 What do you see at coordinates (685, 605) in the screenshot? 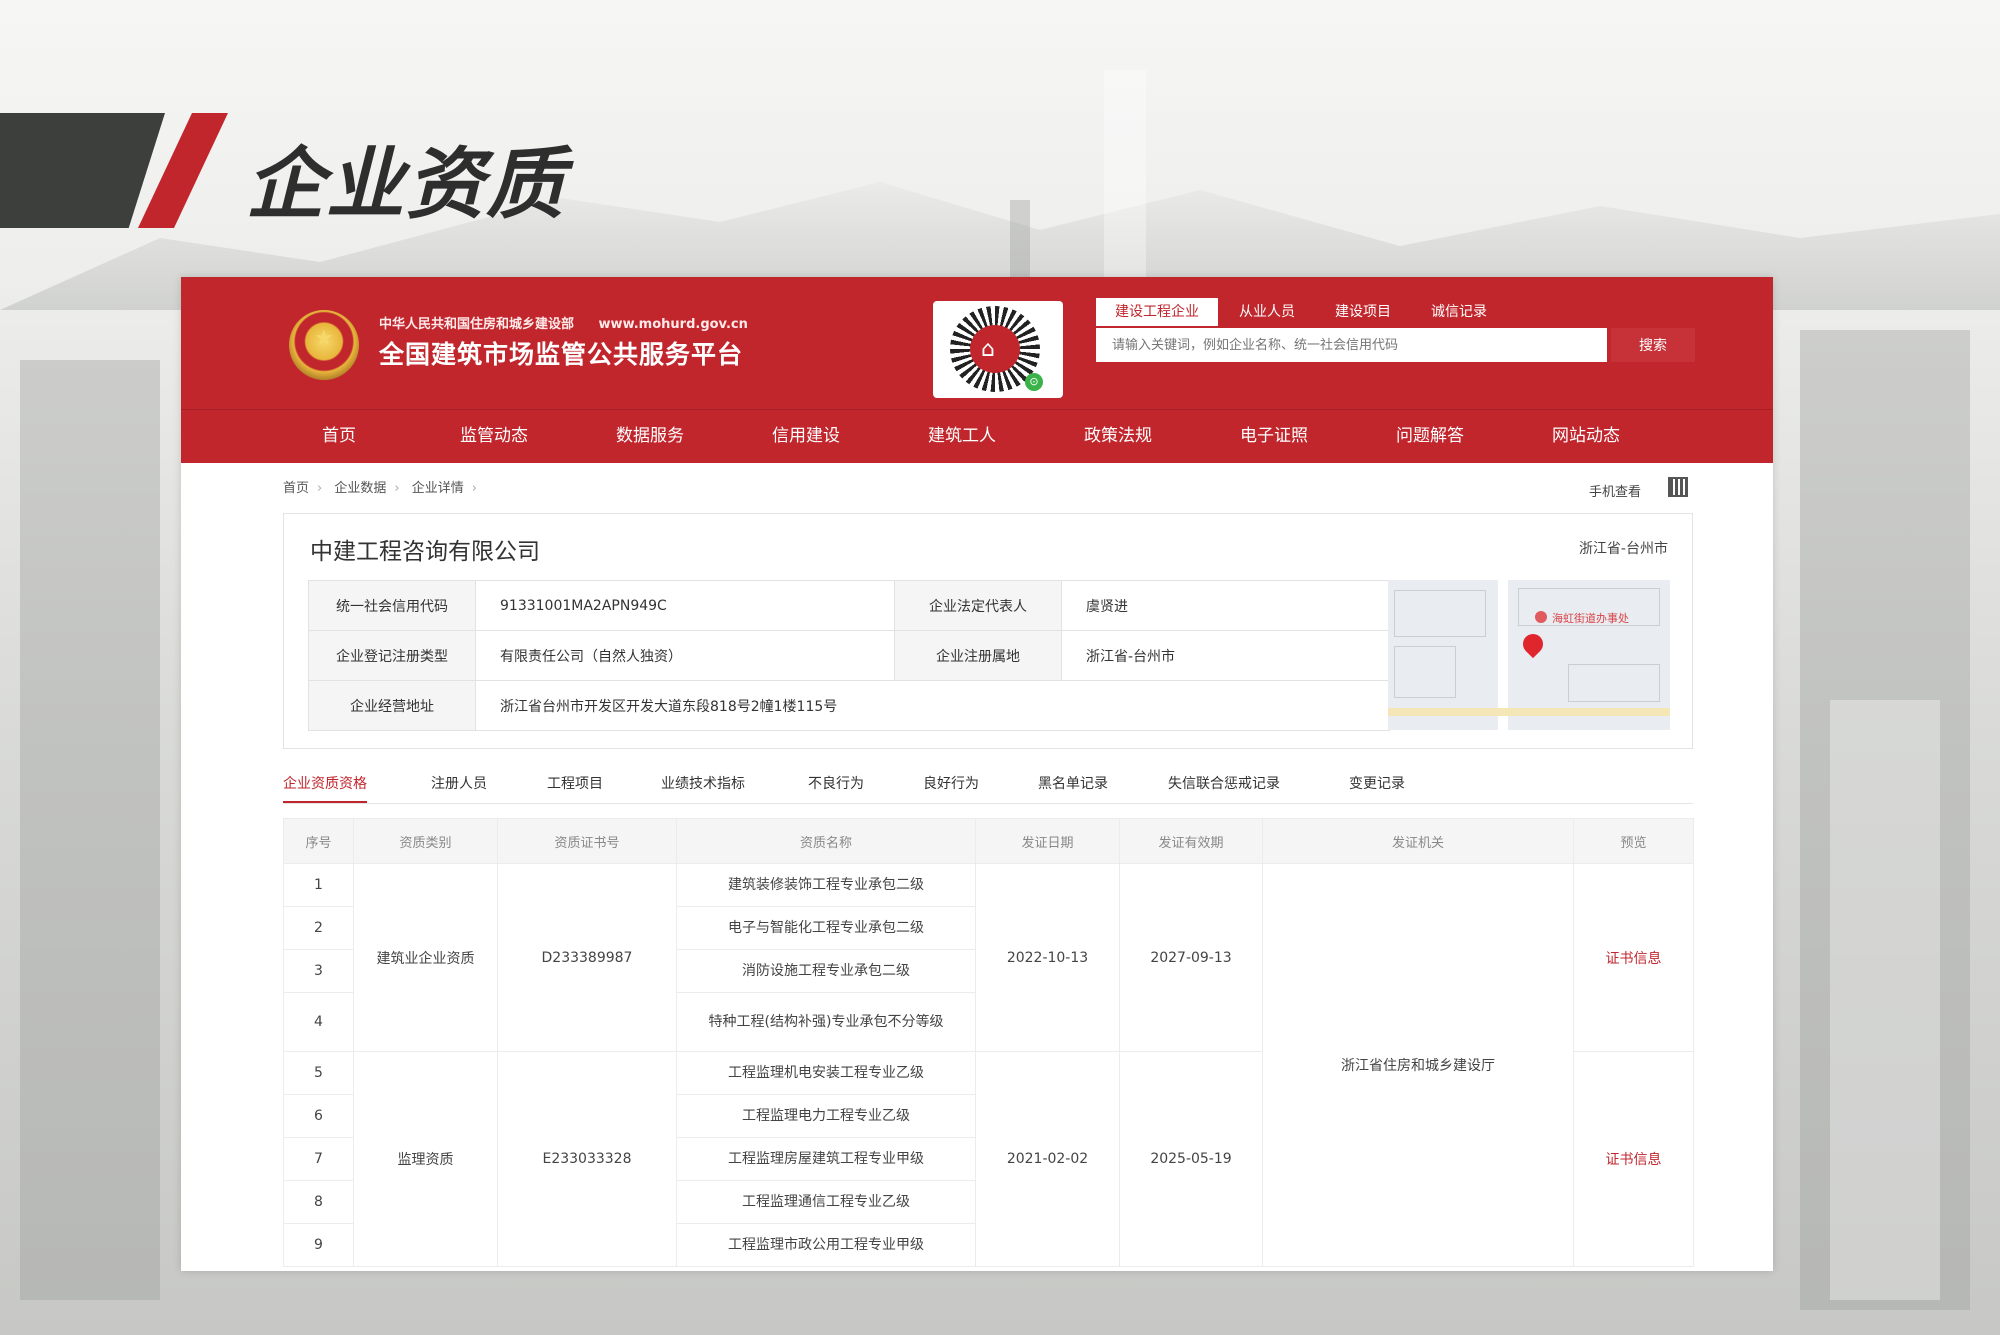
I see `value-credit-code: 91331001MA2APN949C` at bounding box center [685, 605].